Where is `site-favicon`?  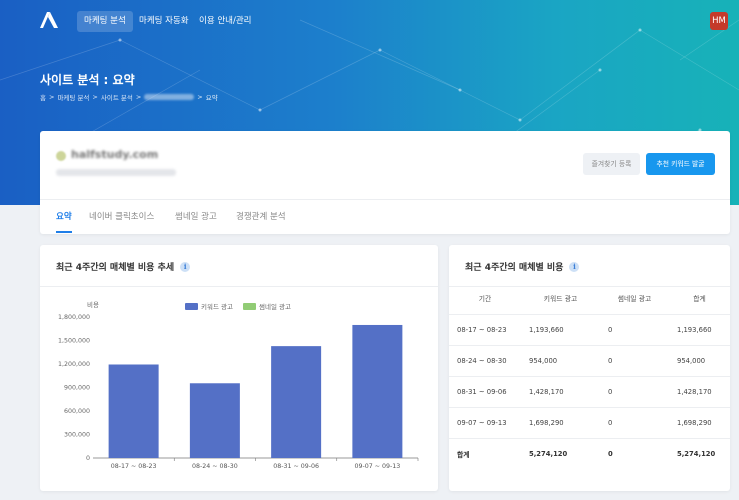 site-favicon is located at coordinates (61, 156).